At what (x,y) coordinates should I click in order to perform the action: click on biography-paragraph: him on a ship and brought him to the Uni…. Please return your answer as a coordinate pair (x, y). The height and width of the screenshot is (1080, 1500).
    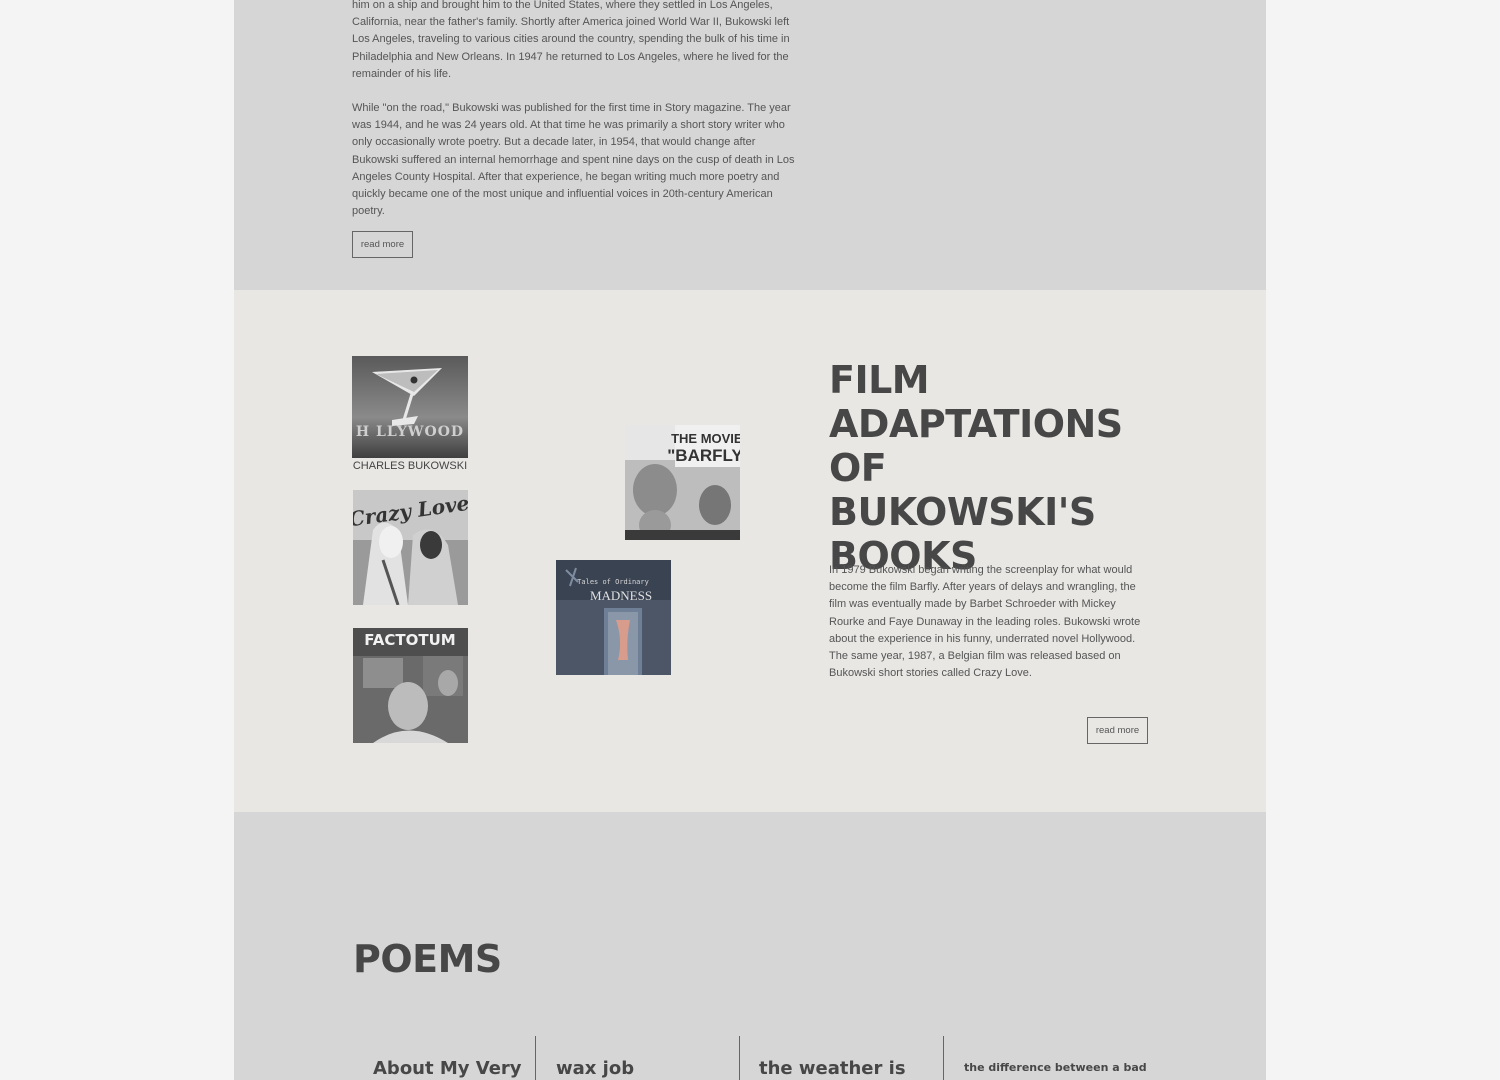
    Looking at the image, I should click on (571, 40).